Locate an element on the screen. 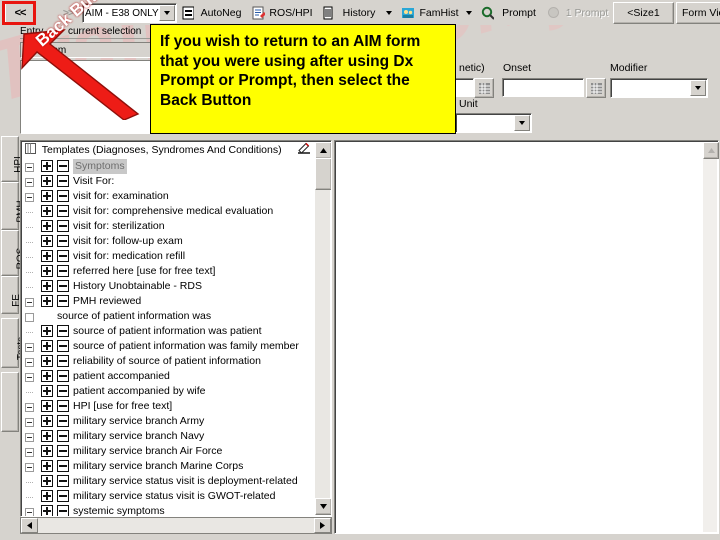 This screenshot has width=720, height=540. tree-scroll-thumb is located at coordinates (323, 174).